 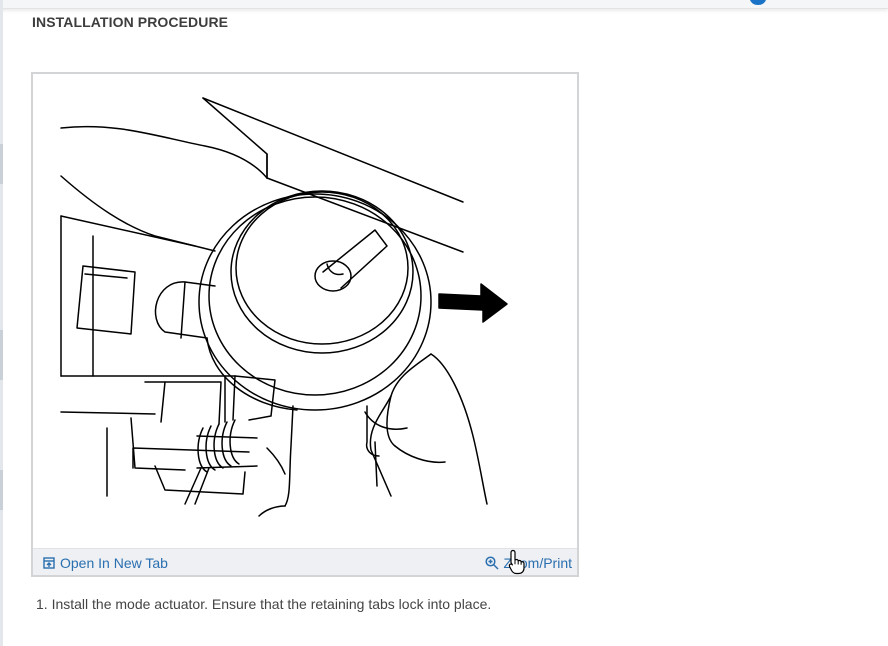 What do you see at coordinates (114, 563) in the screenshot?
I see `open-in-new-tab-label: Open In New Tab` at bounding box center [114, 563].